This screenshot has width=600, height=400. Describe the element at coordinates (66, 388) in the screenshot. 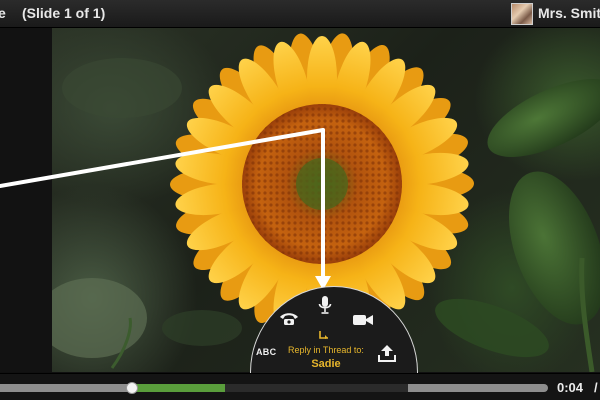

I see `played-segment` at that location.